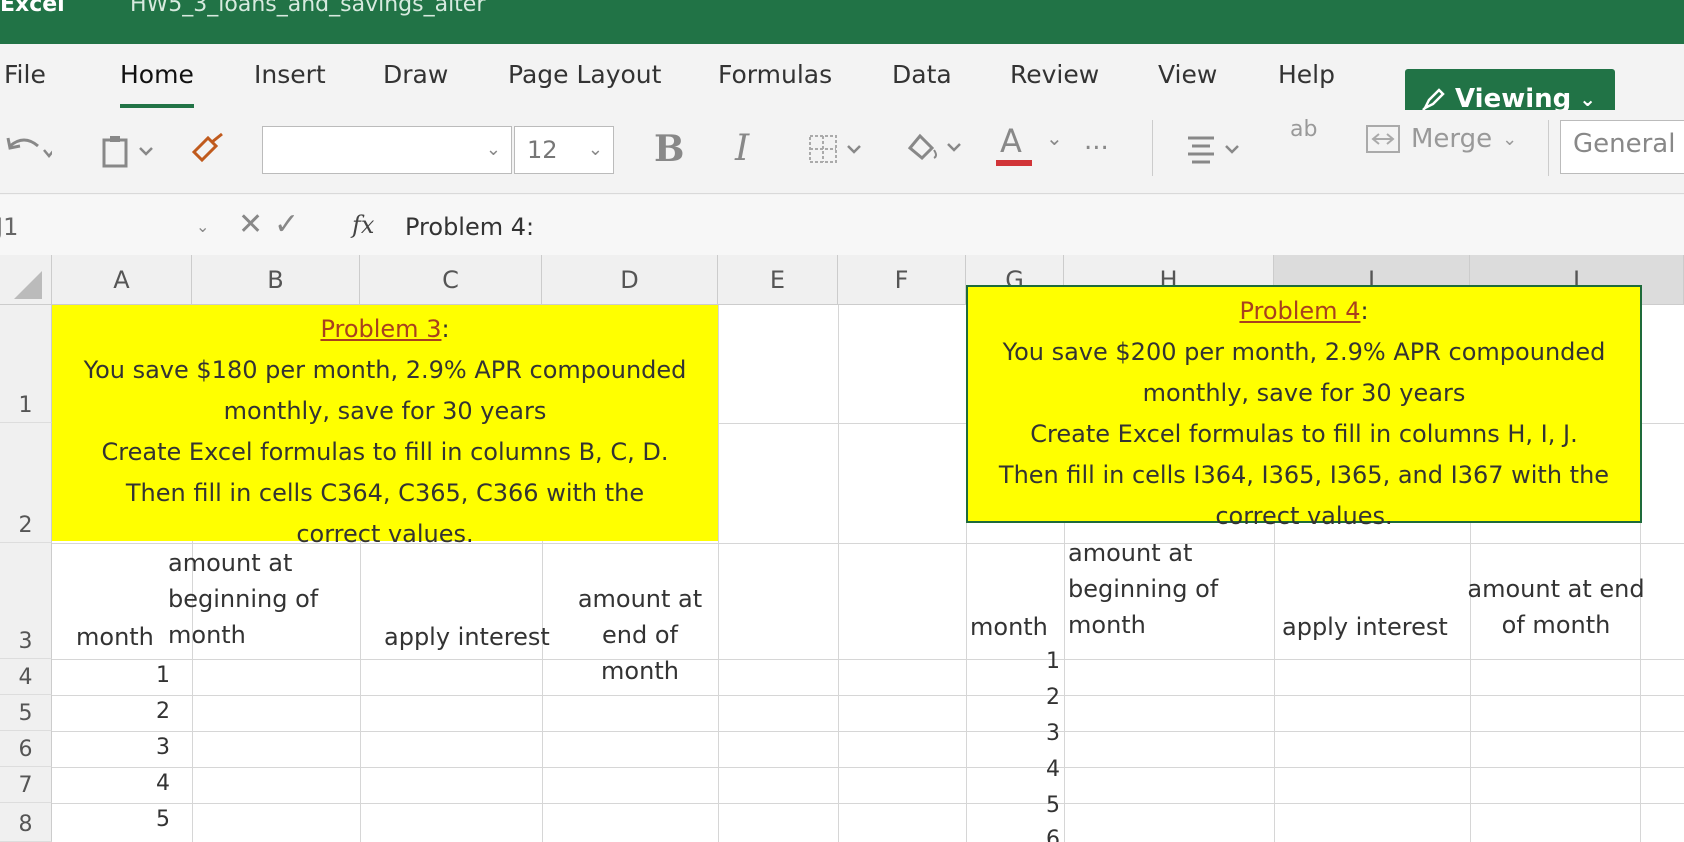 The height and width of the screenshot is (842, 1684). I want to click on right-month-5: 5, so click(1030, 805).